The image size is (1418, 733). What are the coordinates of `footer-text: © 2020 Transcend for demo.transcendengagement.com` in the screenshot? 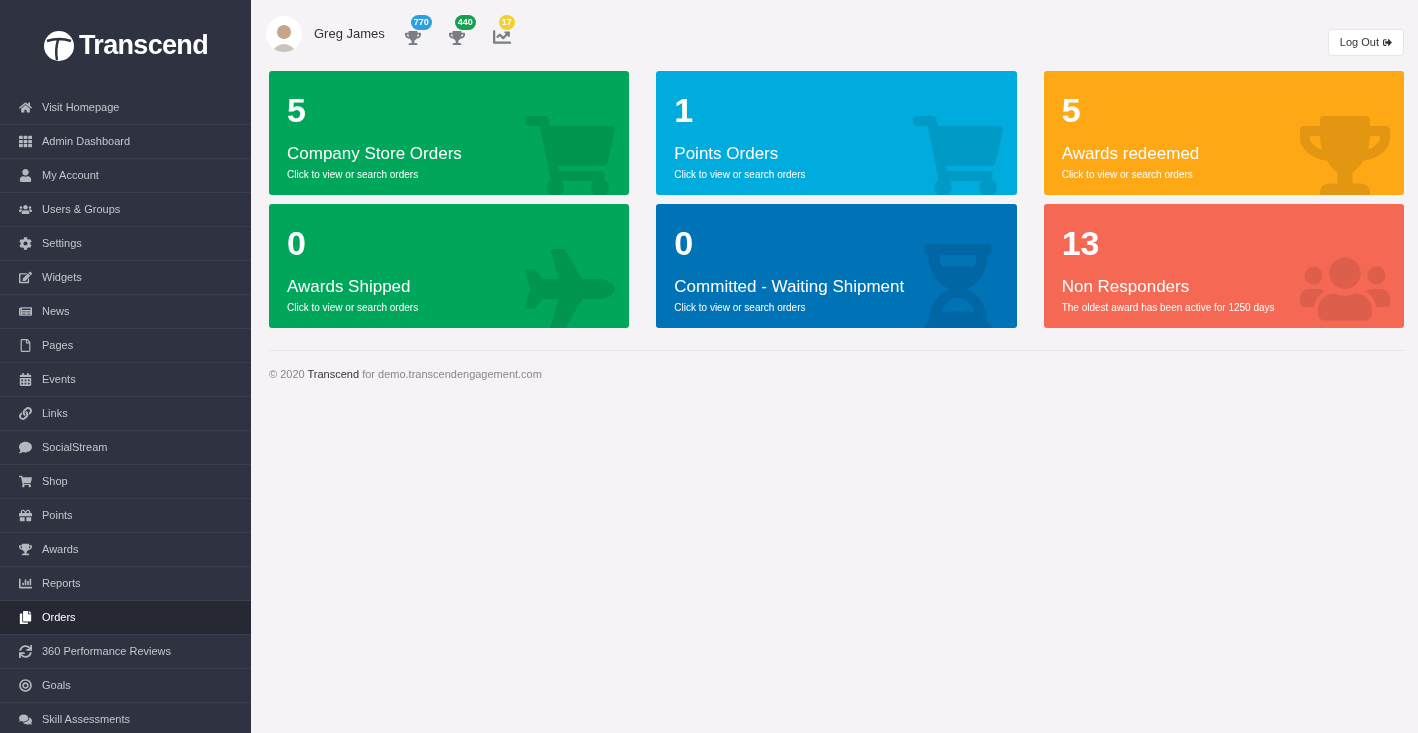 It's located at (406, 374).